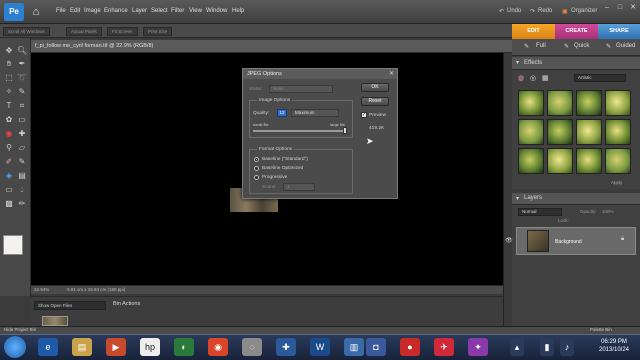  I want to click on bin-show-select: Show Open Files, so click(70, 305).